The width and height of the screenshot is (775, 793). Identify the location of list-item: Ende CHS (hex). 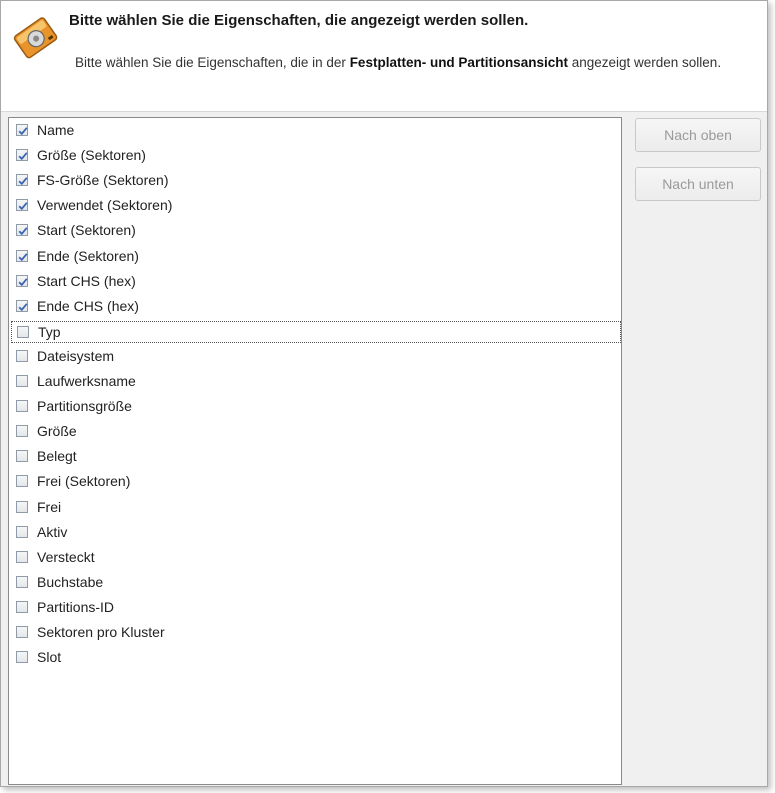
(316, 307).